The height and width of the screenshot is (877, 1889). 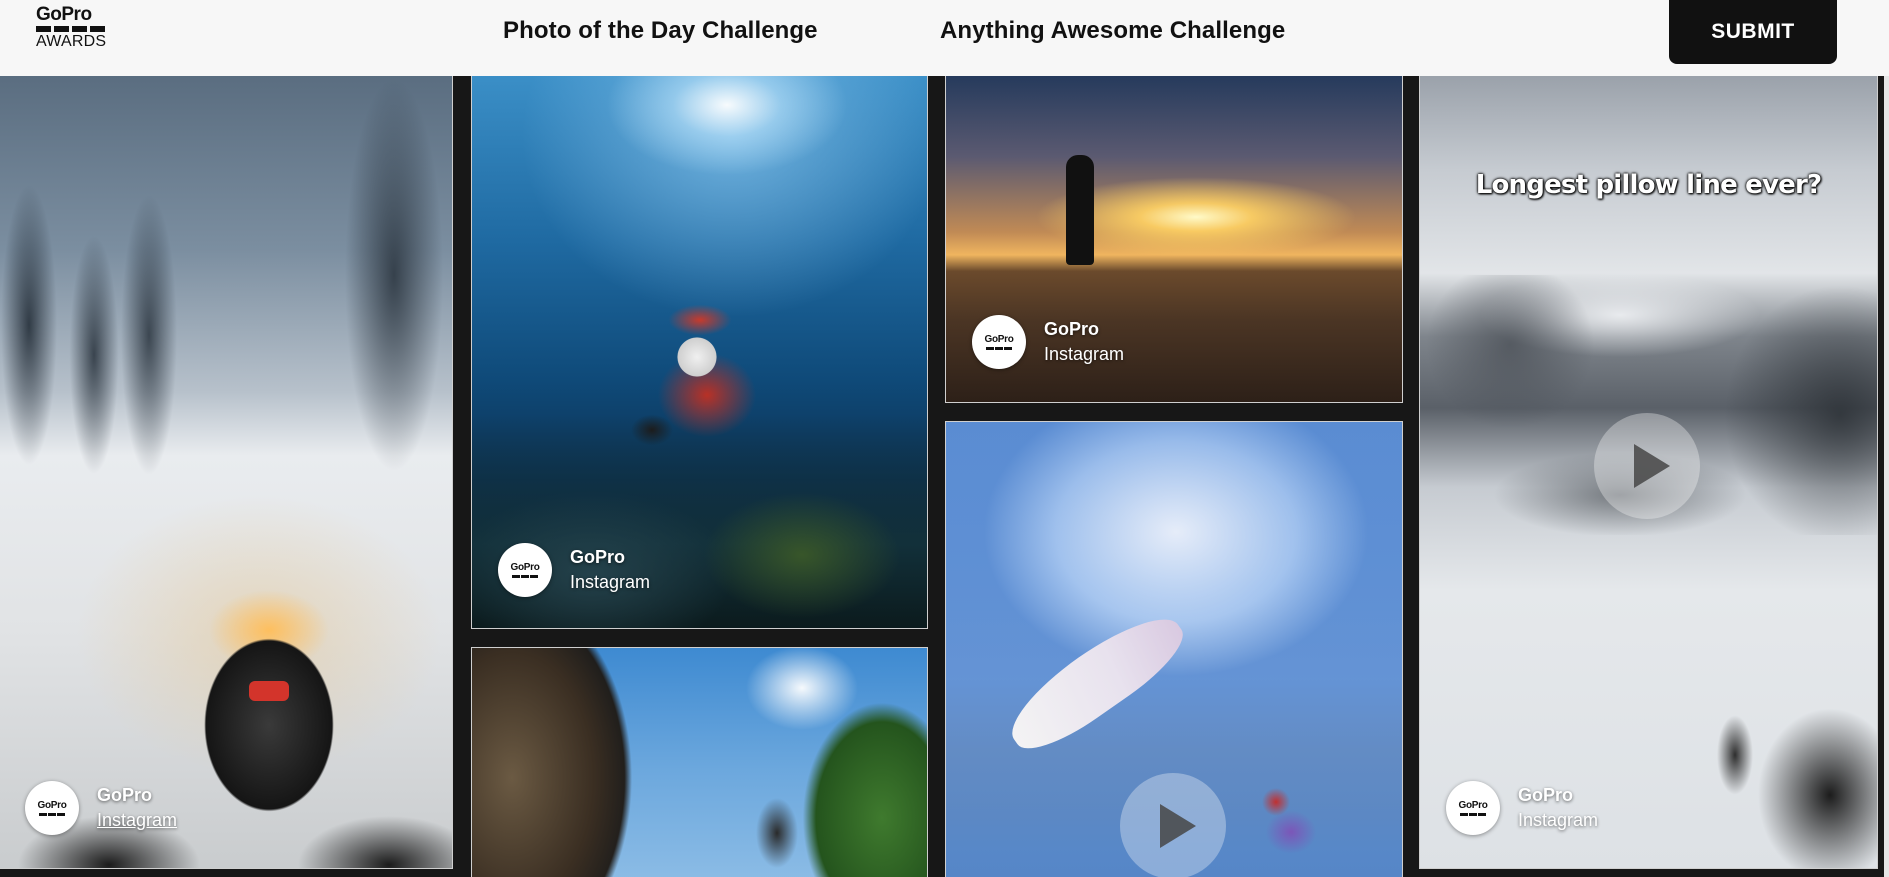 What do you see at coordinates (1783, 776) in the screenshot?
I see `snowboard-legs` at bounding box center [1783, 776].